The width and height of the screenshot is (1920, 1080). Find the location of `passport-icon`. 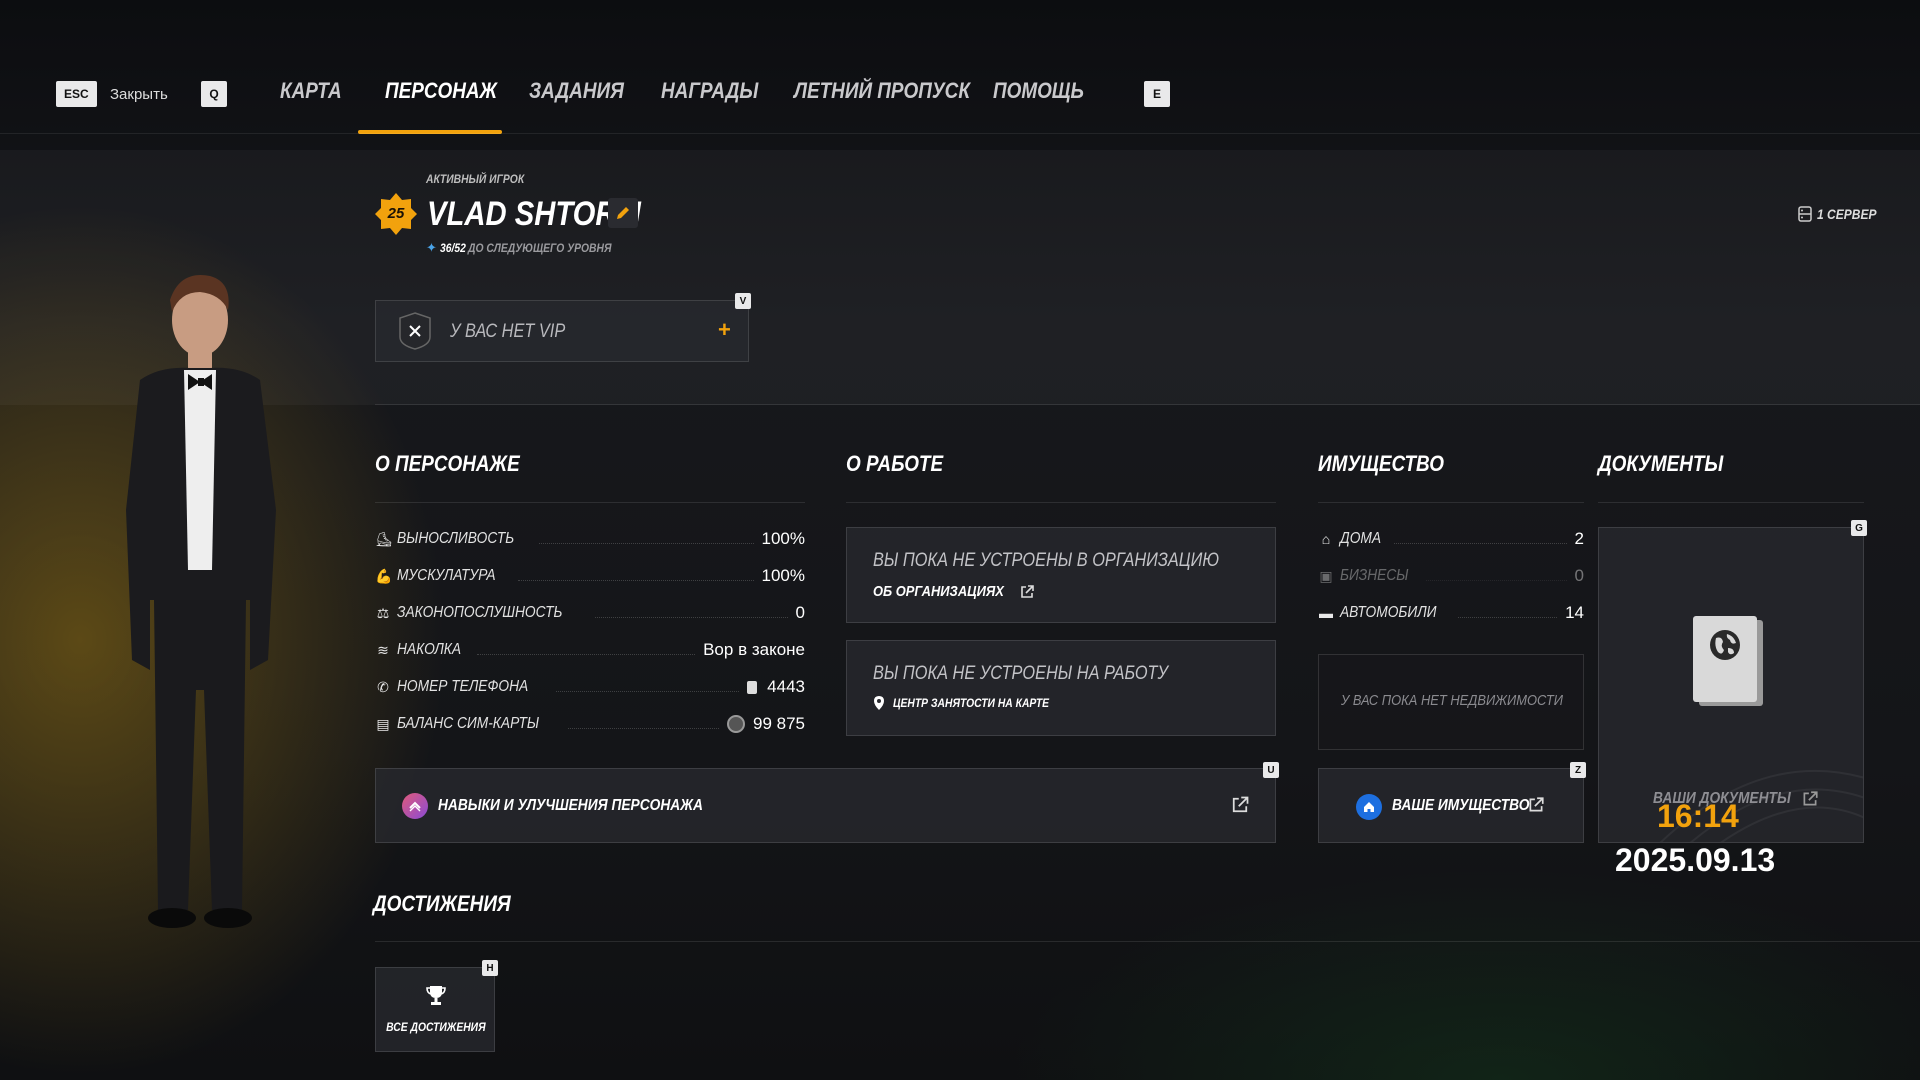

passport-icon is located at coordinates (1728, 661).